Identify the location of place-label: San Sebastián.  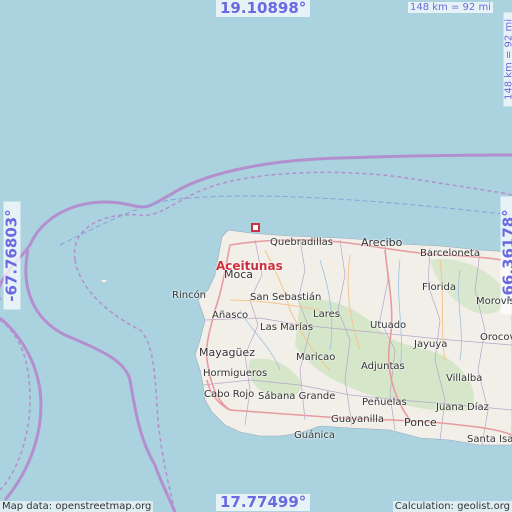
(286, 297).